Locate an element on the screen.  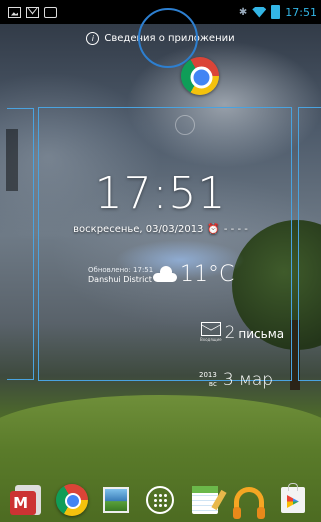
calendar-widget: 2013 вс 3 мар is located at coordinates (236, 380).